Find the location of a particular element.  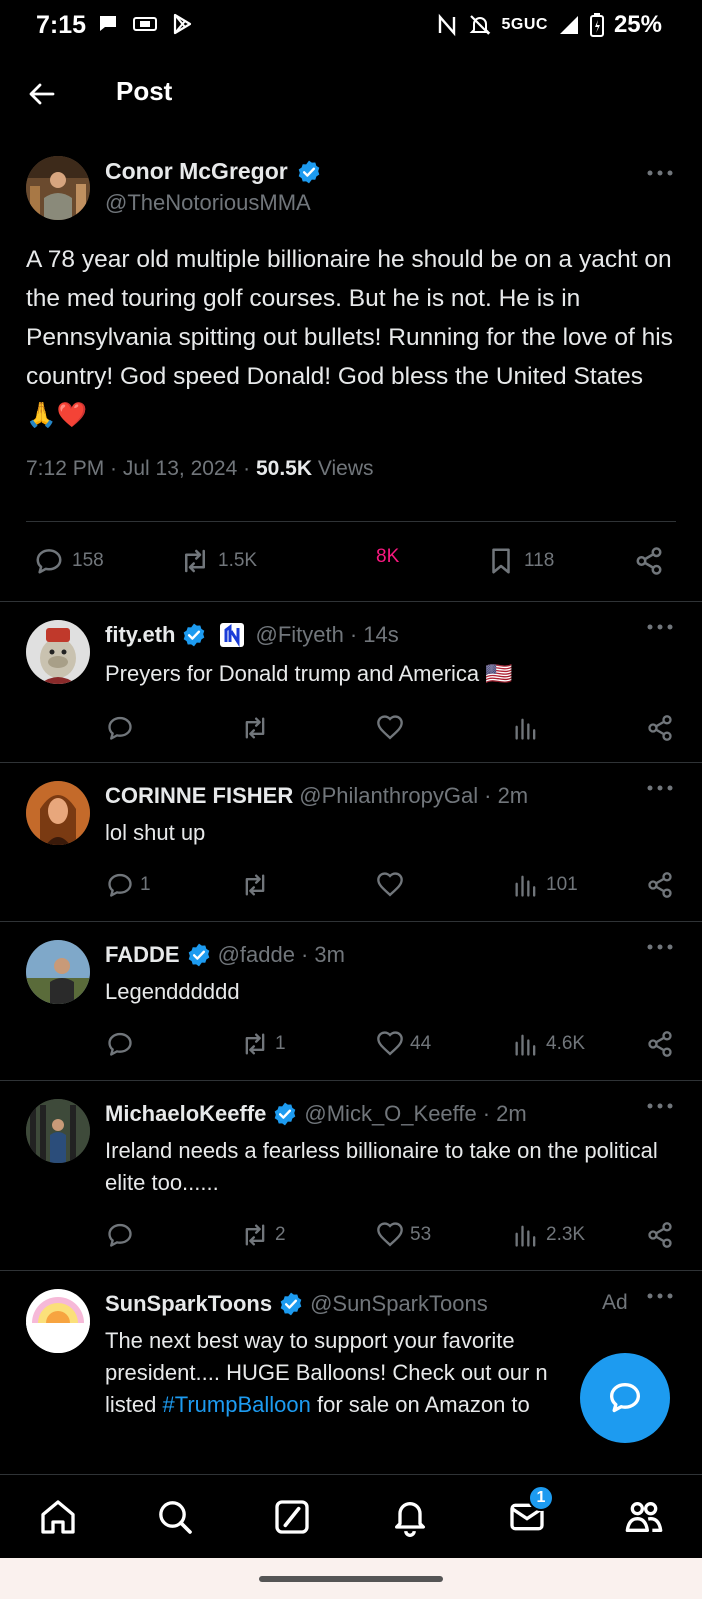

repost-button: 1 is located at coordinates (263, 1044).